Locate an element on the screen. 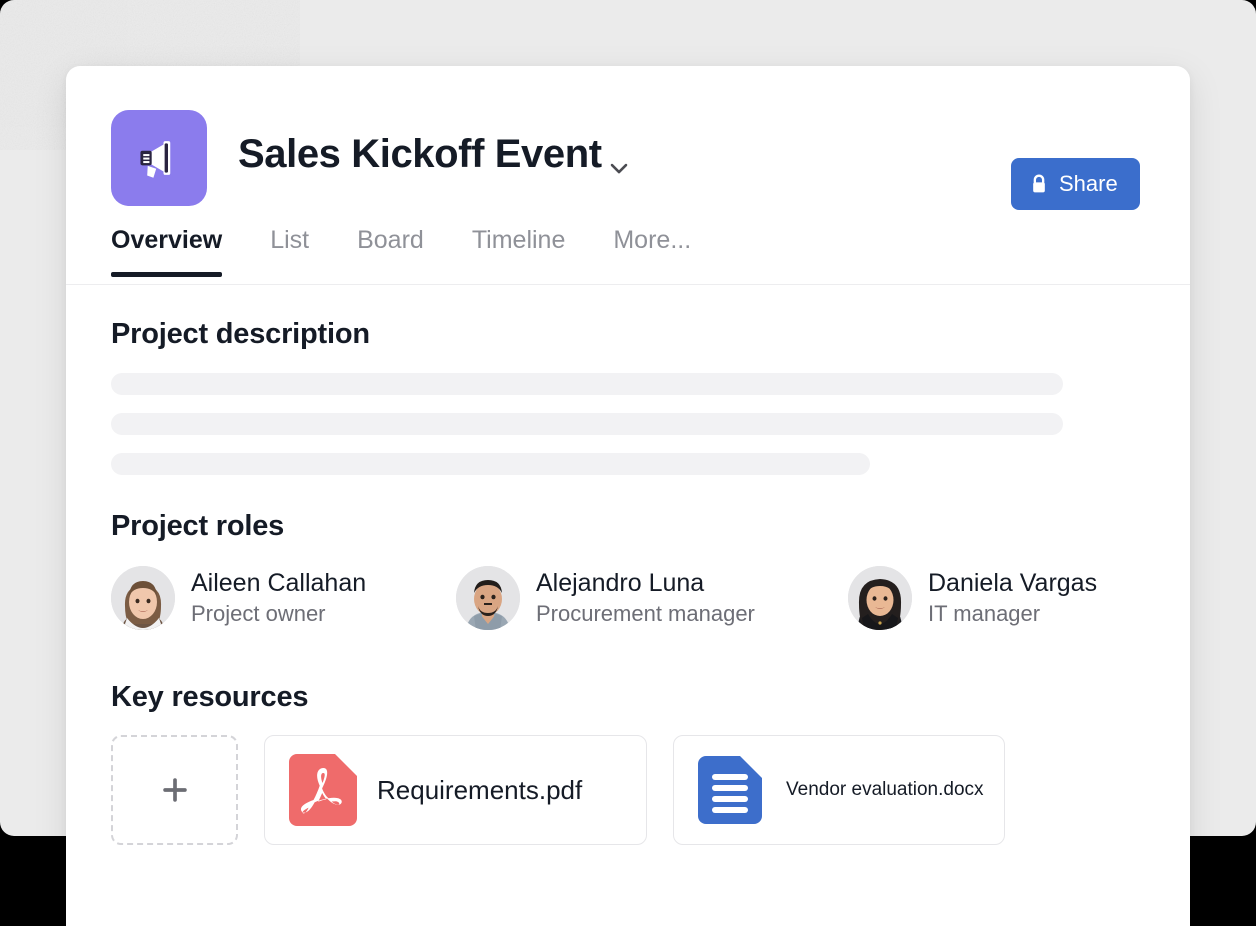  lock-icon is located at coordinates (1039, 184).